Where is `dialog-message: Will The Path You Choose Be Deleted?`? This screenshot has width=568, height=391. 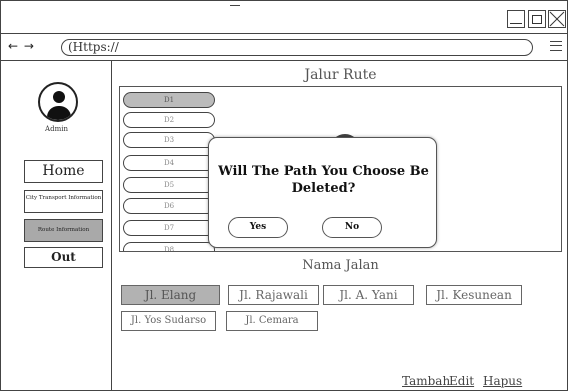
dialog-message: Will The Path You Choose Be Deleted? is located at coordinates (323, 180).